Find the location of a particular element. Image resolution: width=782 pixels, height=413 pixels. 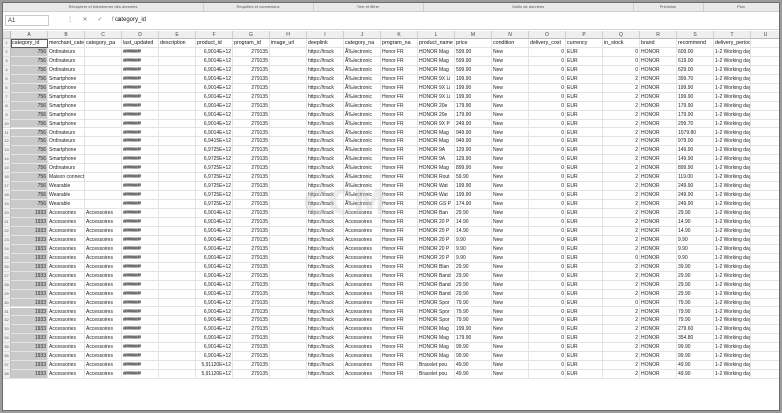

data-cell: Maison connectÃ©e is located at coordinates (66, 178).